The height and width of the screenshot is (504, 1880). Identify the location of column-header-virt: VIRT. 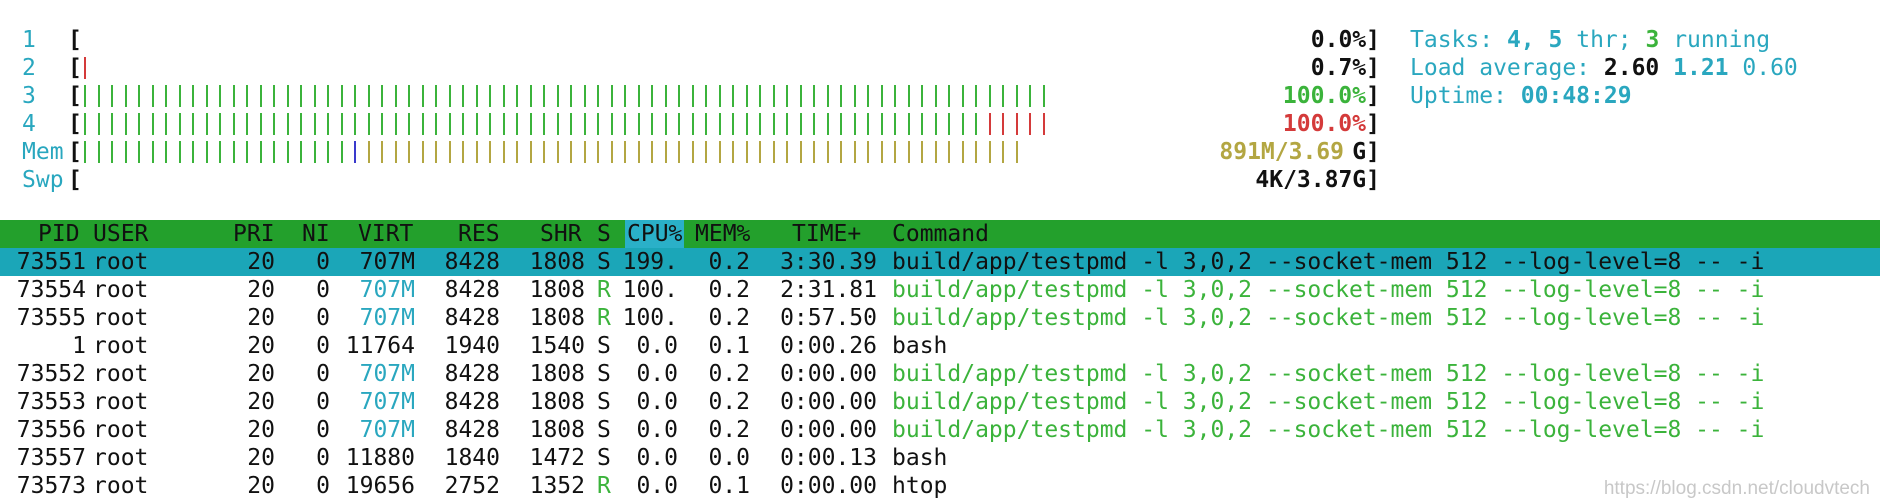
(385, 234).